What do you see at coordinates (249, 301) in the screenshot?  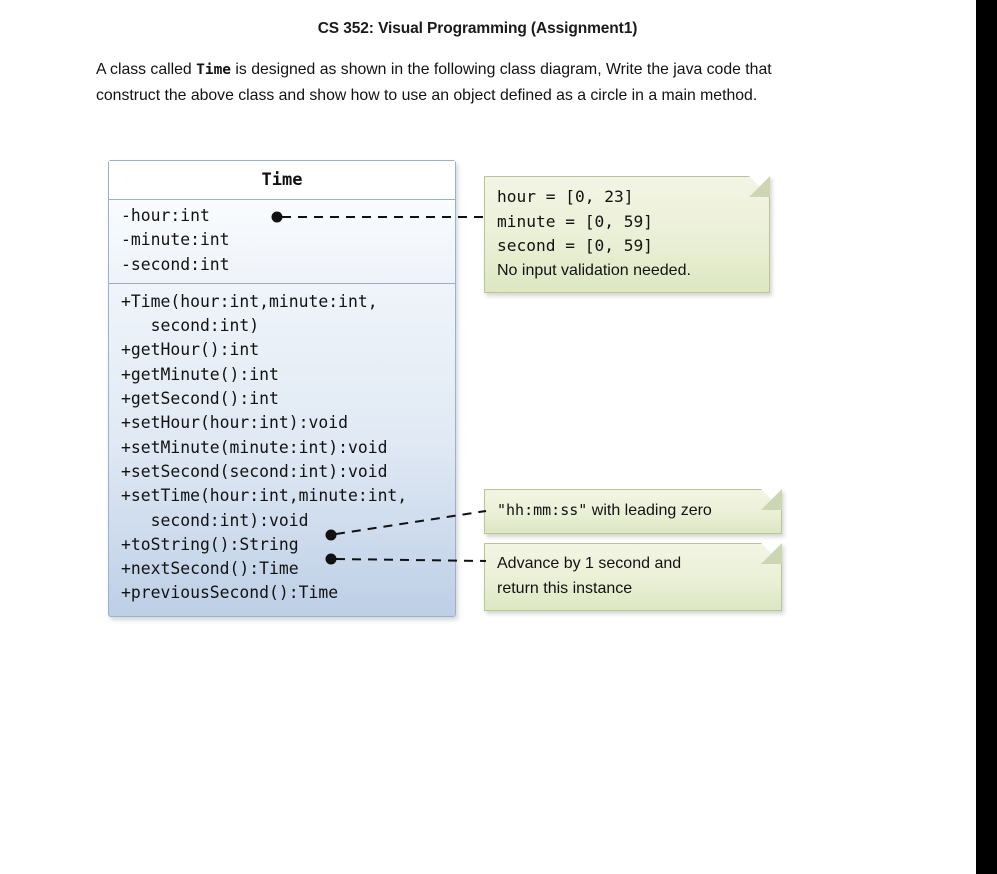 I see `uml-method: +Time(hour:int,minute:int,` at bounding box center [249, 301].